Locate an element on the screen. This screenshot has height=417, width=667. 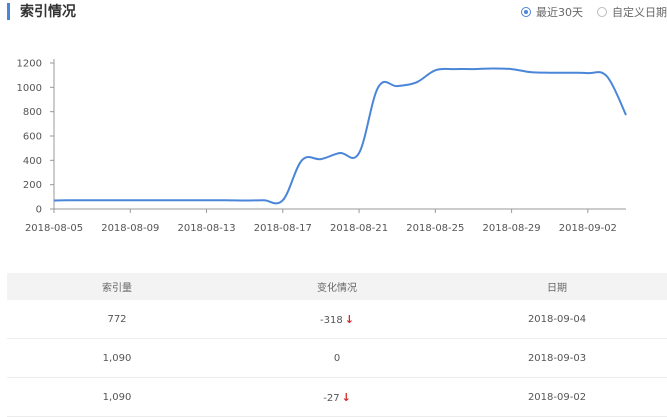
x-tick-label: 2018-08-09 is located at coordinates (130, 228).